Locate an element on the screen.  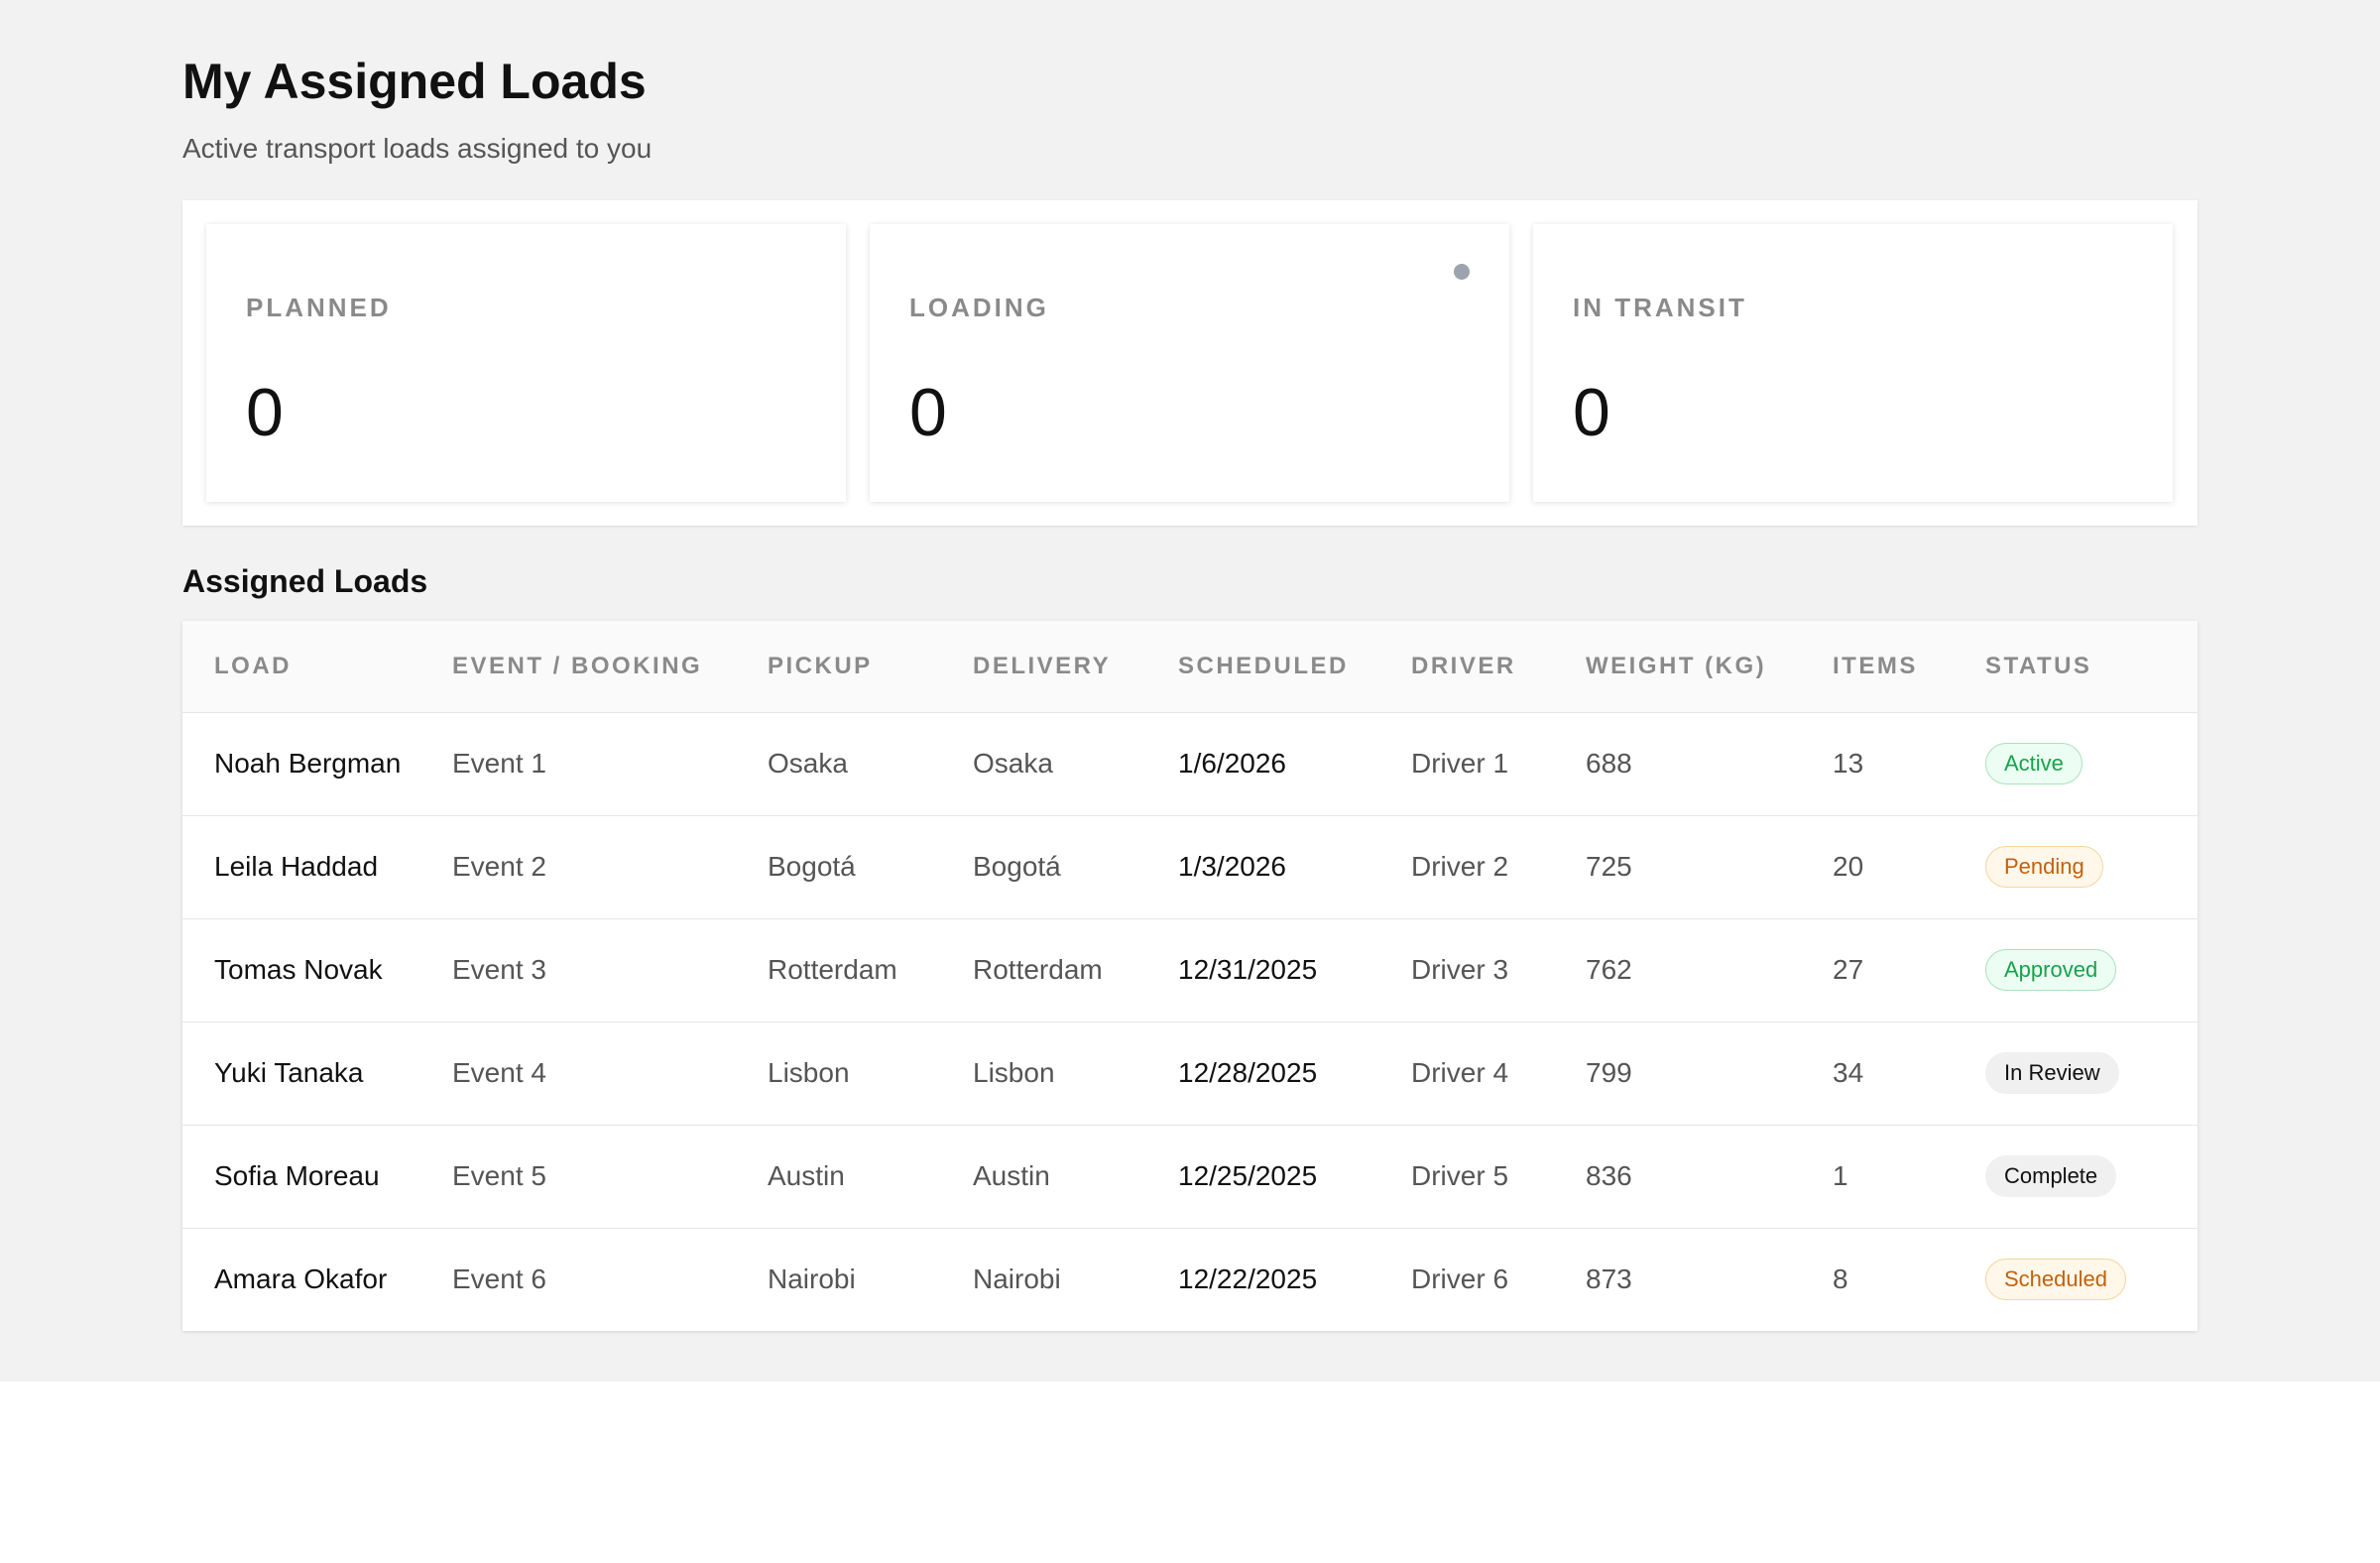
cell-scheduled: 12/28/2025 is located at coordinates (1248, 1072).